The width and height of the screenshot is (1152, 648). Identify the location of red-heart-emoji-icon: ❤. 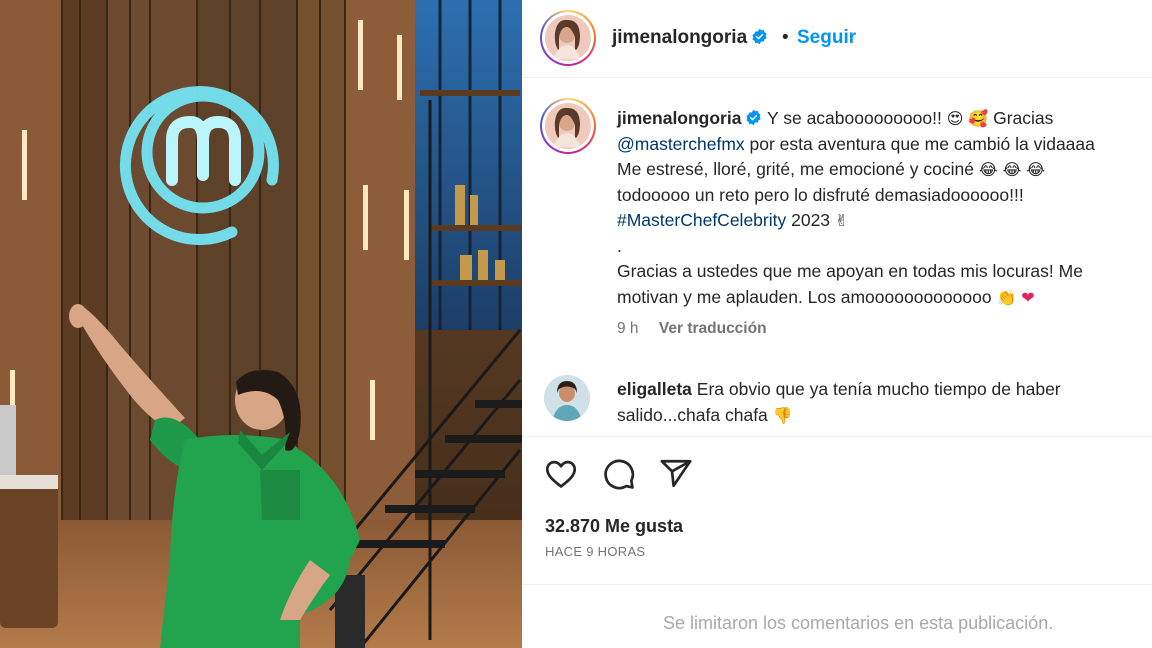
(1028, 297).